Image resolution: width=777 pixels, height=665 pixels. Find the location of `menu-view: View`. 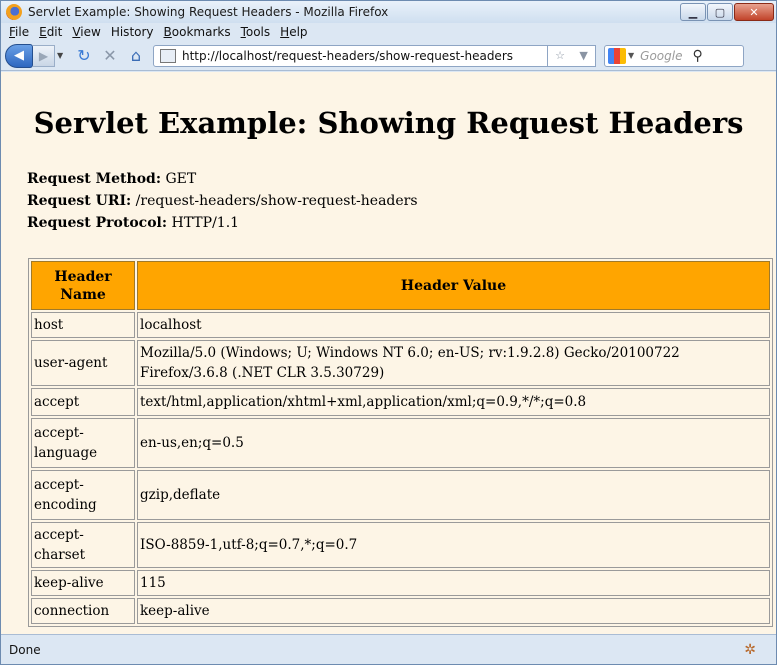

menu-view: View is located at coordinates (86, 32).